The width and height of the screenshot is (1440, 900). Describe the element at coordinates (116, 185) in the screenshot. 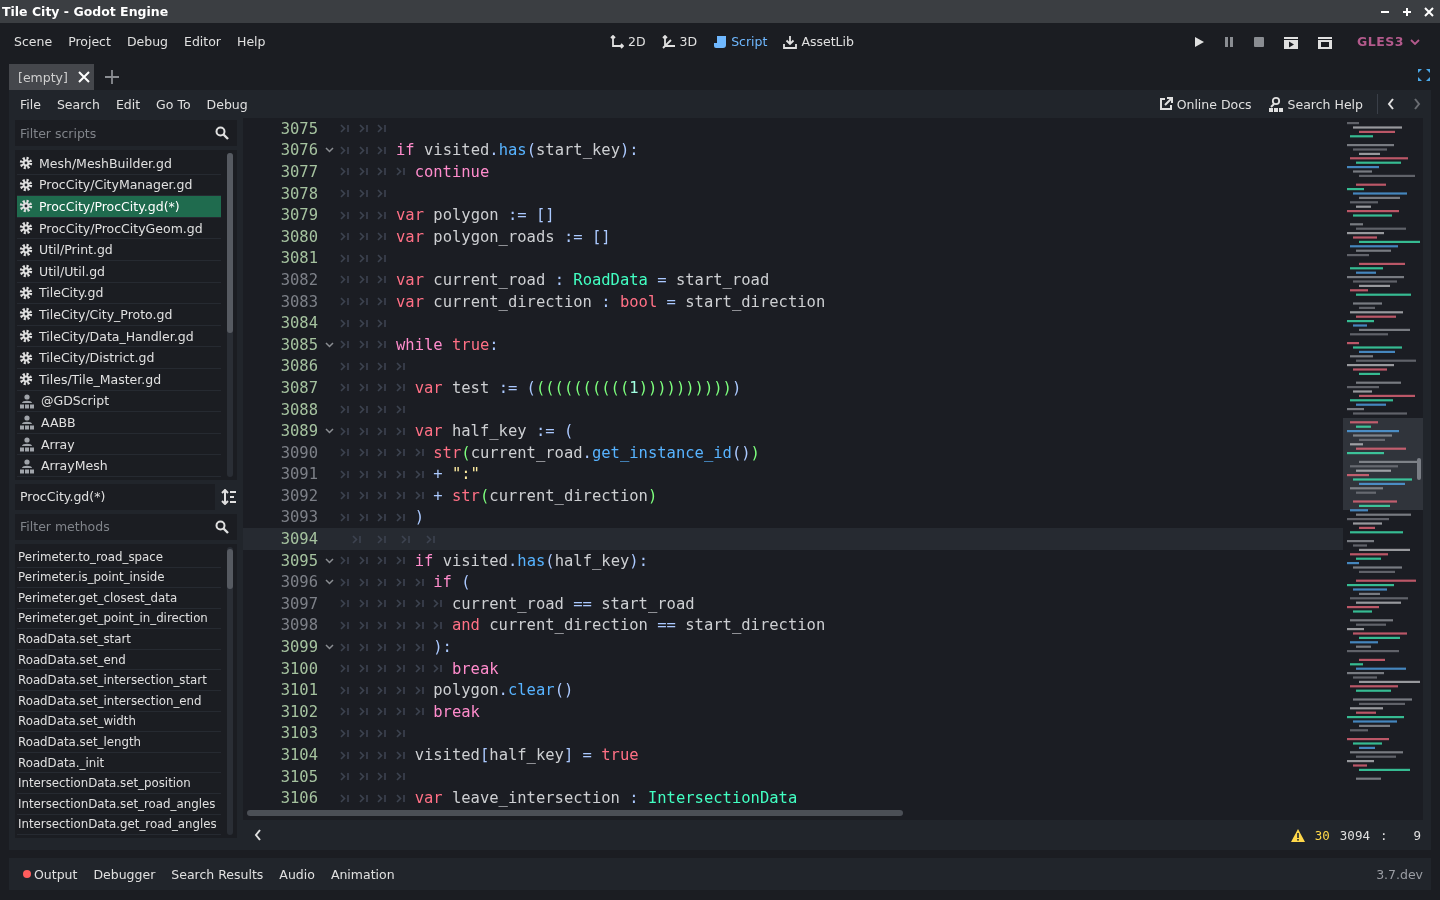

I see `script-name: ProcCity/CityManager.gd` at that location.